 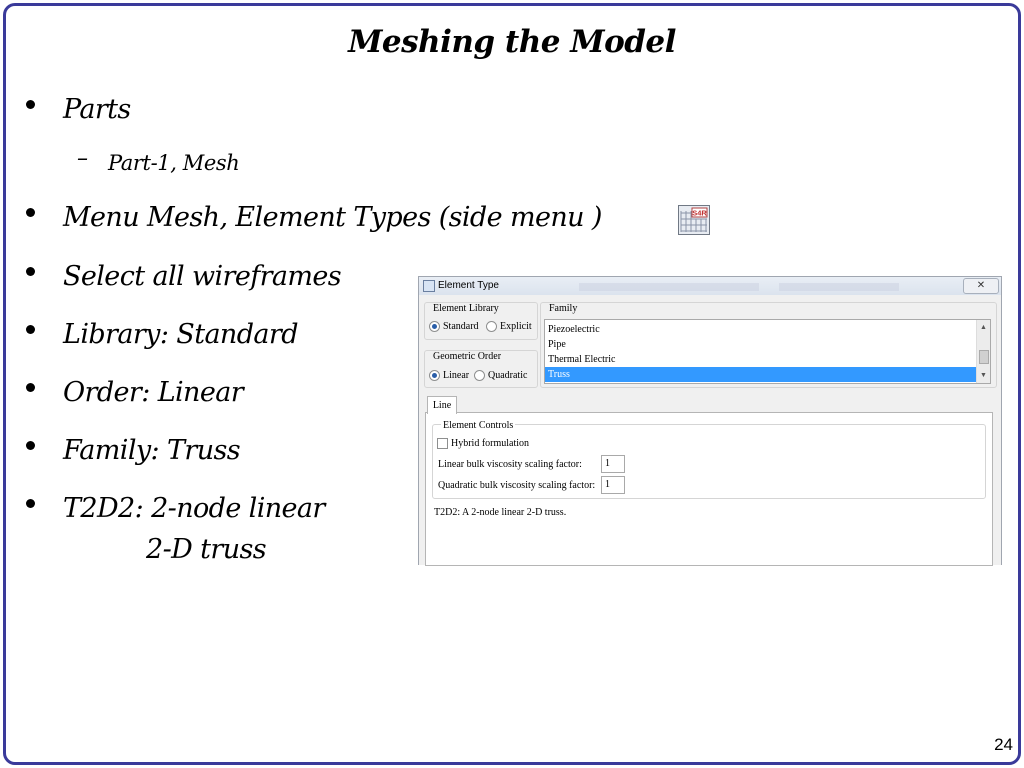 What do you see at coordinates (467, 356) in the screenshot?
I see `geometric-order-label: Geometric Order` at bounding box center [467, 356].